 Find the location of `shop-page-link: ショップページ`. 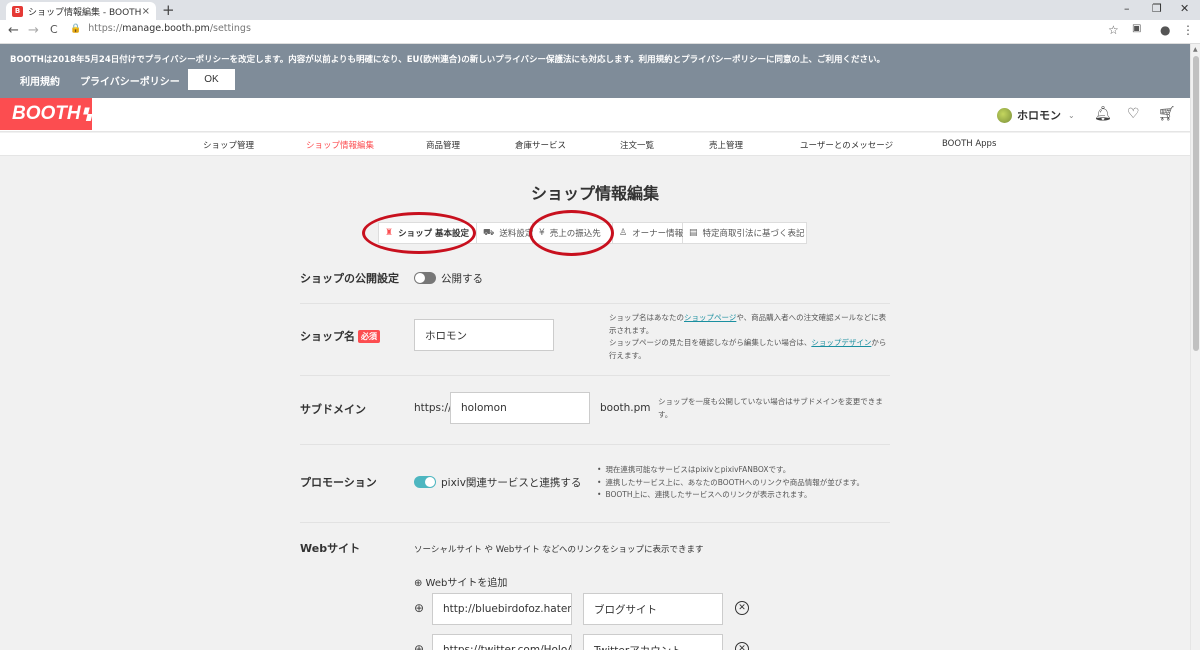

shop-page-link: ショップページ is located at coordinates (710, 317).